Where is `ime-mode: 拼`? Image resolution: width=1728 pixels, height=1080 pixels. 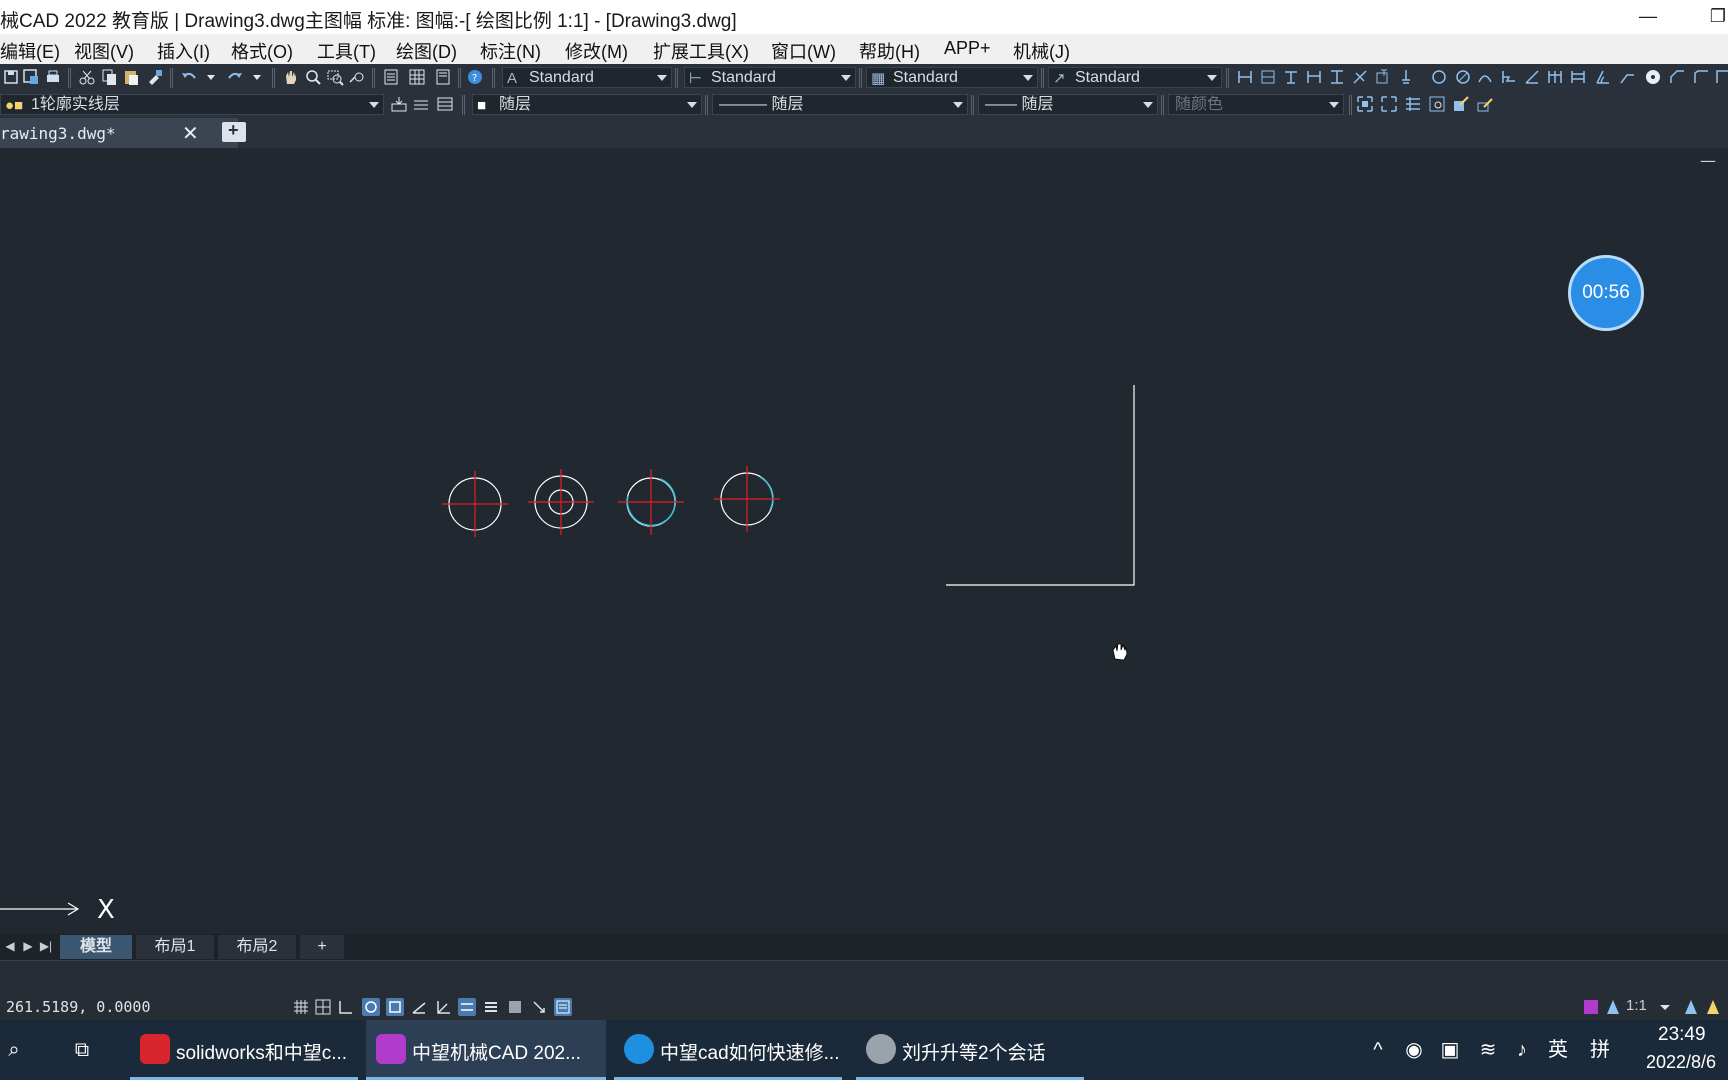
ime-mode: 拼 is located at coordinates (1600, 1050).